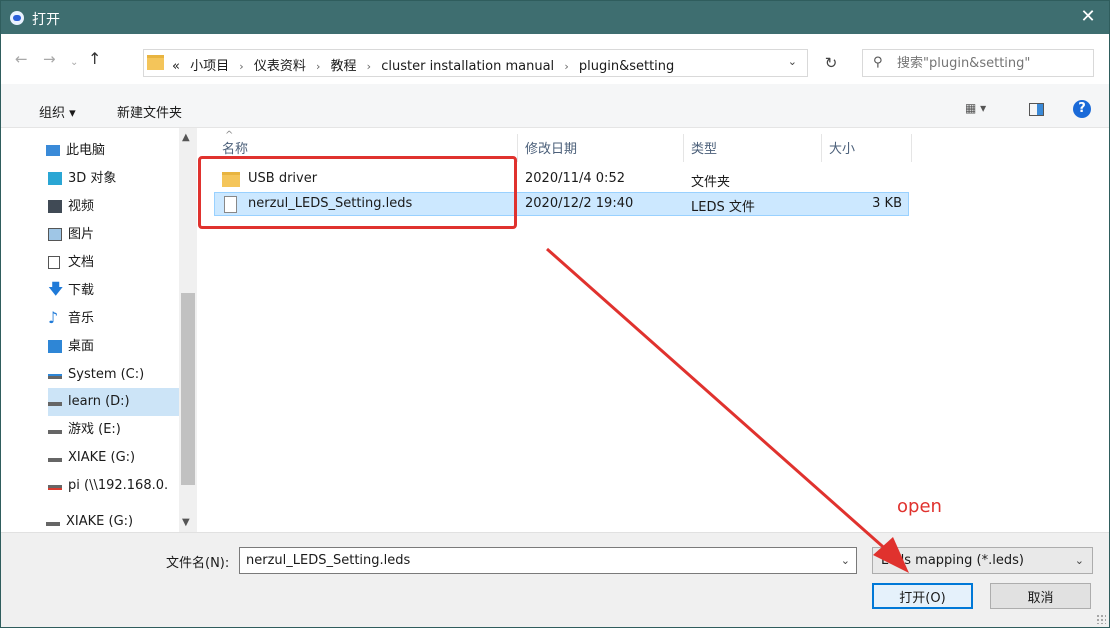 This screenshot has height=628, width=1110. What do you see at coordinates (887, 203) in the screenshot?
I see `file-size: 3 KB` at bounding box center [887, 203].